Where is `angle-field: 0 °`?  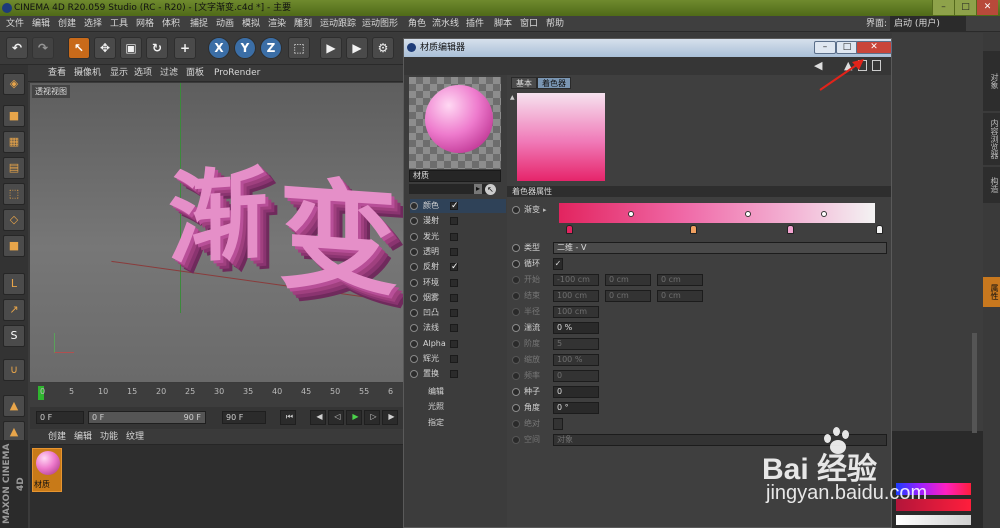
angle-field: 0 ° is located at coordinates (576, 408).